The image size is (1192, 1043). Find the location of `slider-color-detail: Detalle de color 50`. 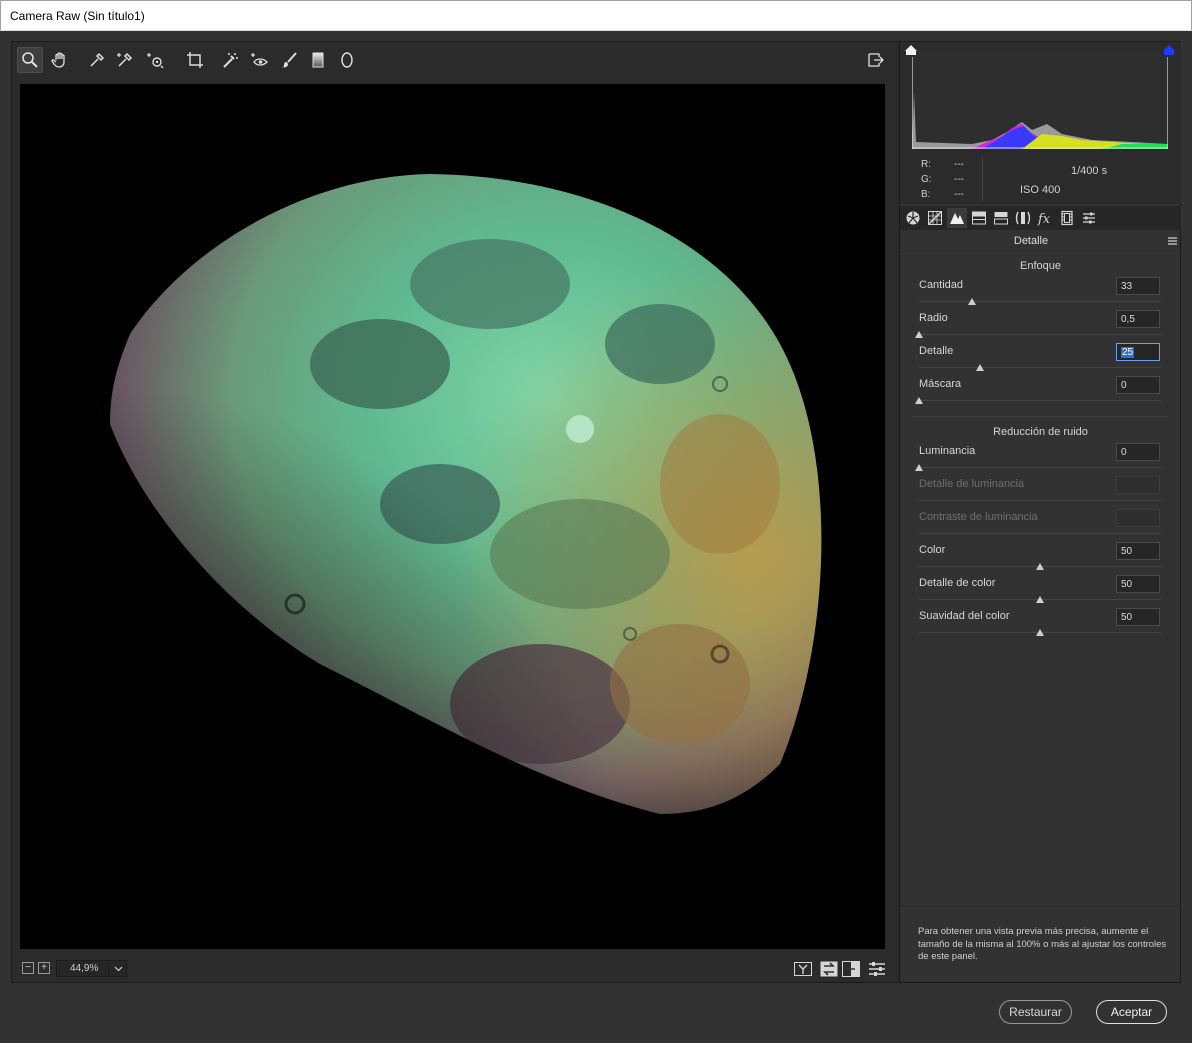

slider-color-detail: Detalle de color 50 is located at coordinates (1040, 591).